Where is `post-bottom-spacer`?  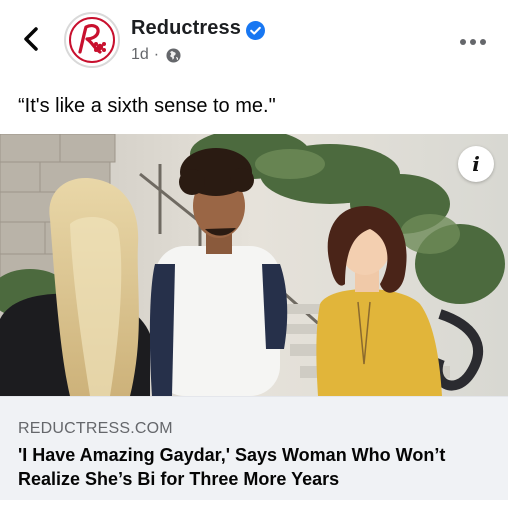
post-bottom-spacer is located at coordinates (254, 506).